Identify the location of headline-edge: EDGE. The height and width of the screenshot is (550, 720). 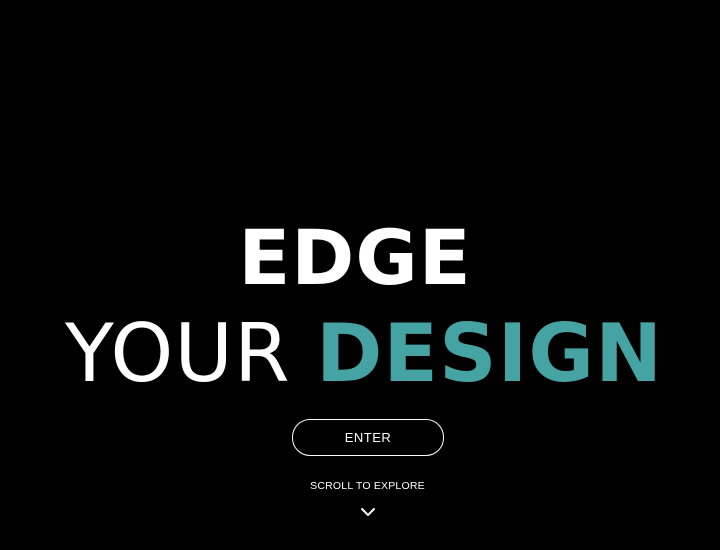
(355, 257).